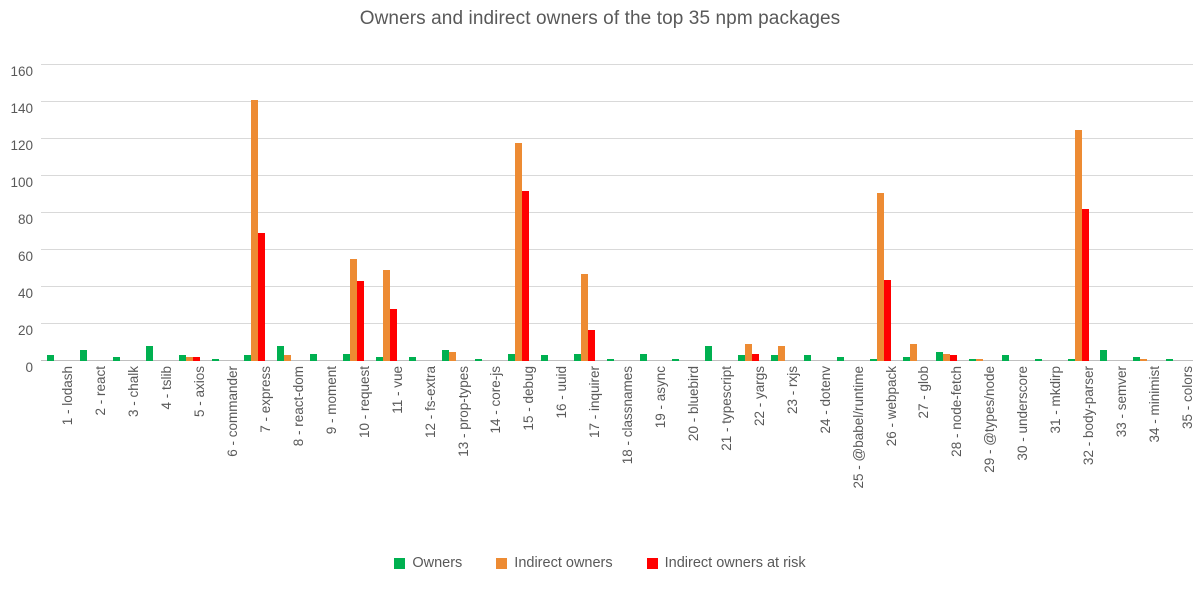  Describe the element at coordinates (288, 453) in the screenshot. I see `x-axis-category: 8 - react-dom` at that location.